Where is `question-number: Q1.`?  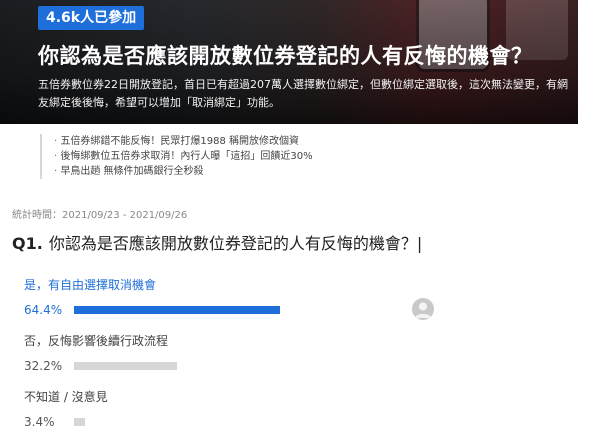 question-number: Q1. is located at coordinates (27, 243).